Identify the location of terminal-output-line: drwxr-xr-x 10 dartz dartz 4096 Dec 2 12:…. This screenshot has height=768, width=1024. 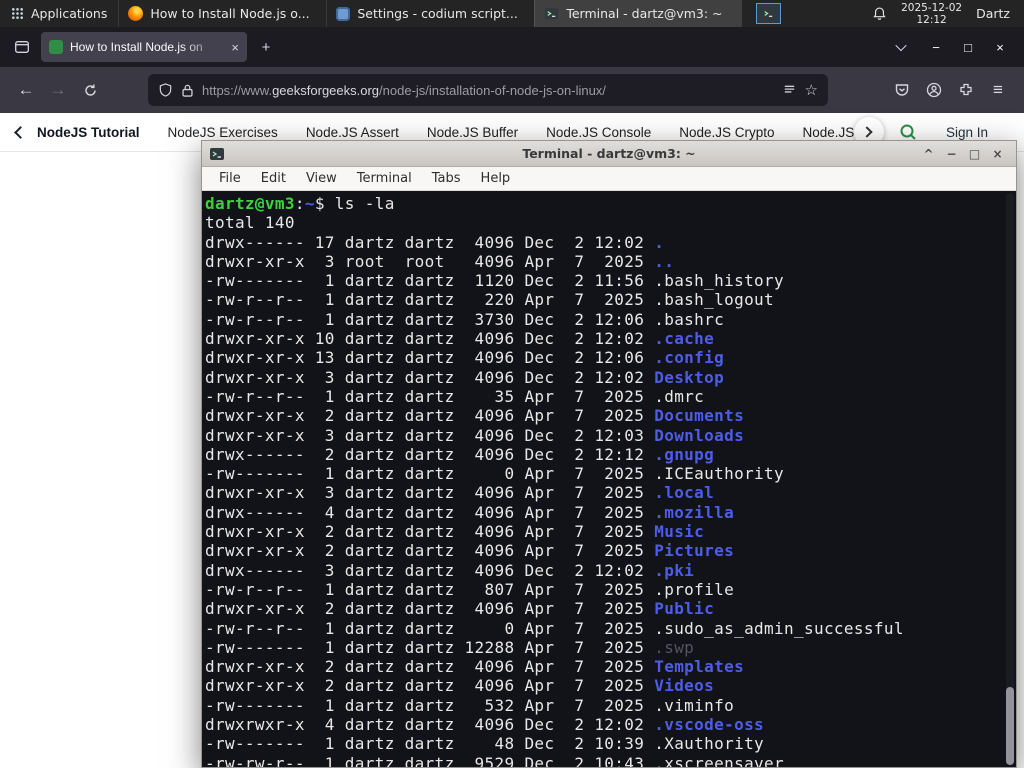
(610, 338).